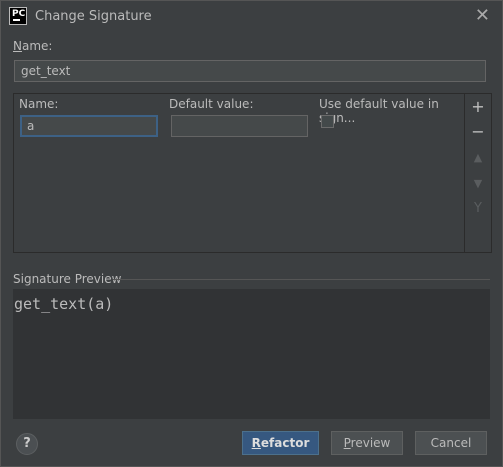 The height and width of the screenshot is (467, 503). I want to click on title-bar: PC Change Signature ✕, so click(251, 16).